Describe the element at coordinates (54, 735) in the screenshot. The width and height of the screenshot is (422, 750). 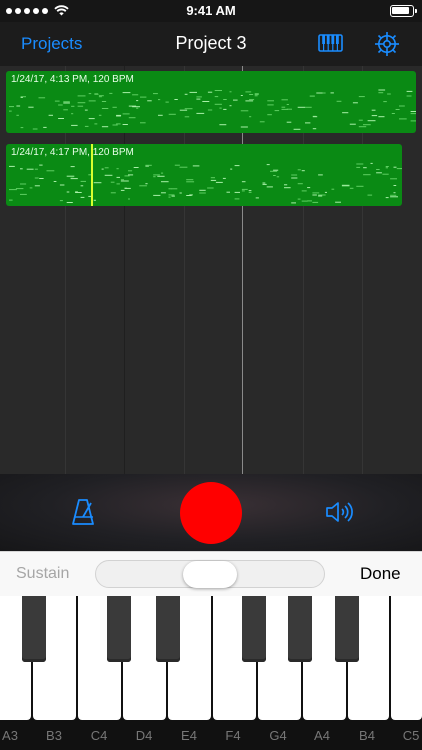
I see `piano-key-label: B3` at that location.